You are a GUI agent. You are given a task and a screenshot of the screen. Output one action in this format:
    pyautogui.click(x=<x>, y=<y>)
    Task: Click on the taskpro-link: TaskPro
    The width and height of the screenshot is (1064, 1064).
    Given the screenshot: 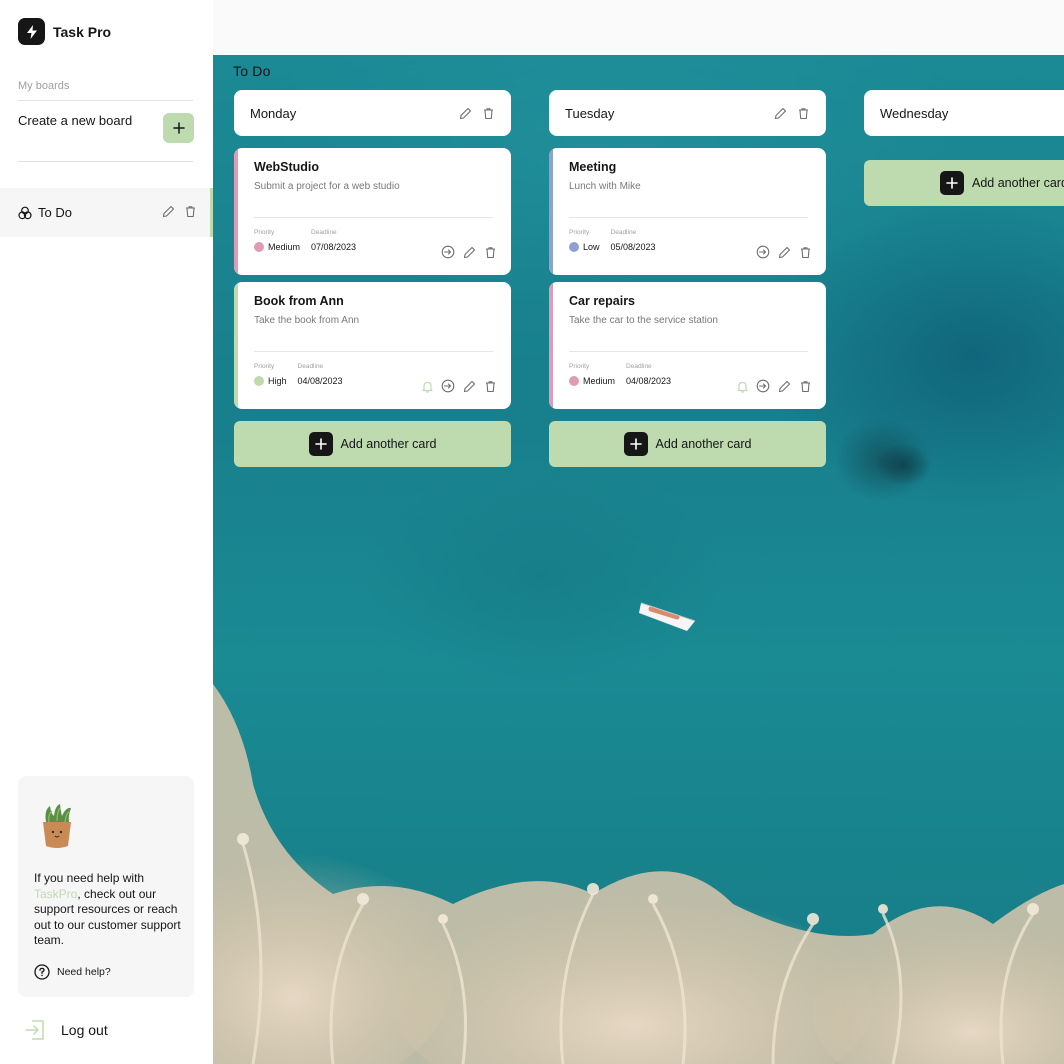 What is the action you would take?
    pyautogui.click(x=55, y=894)
    